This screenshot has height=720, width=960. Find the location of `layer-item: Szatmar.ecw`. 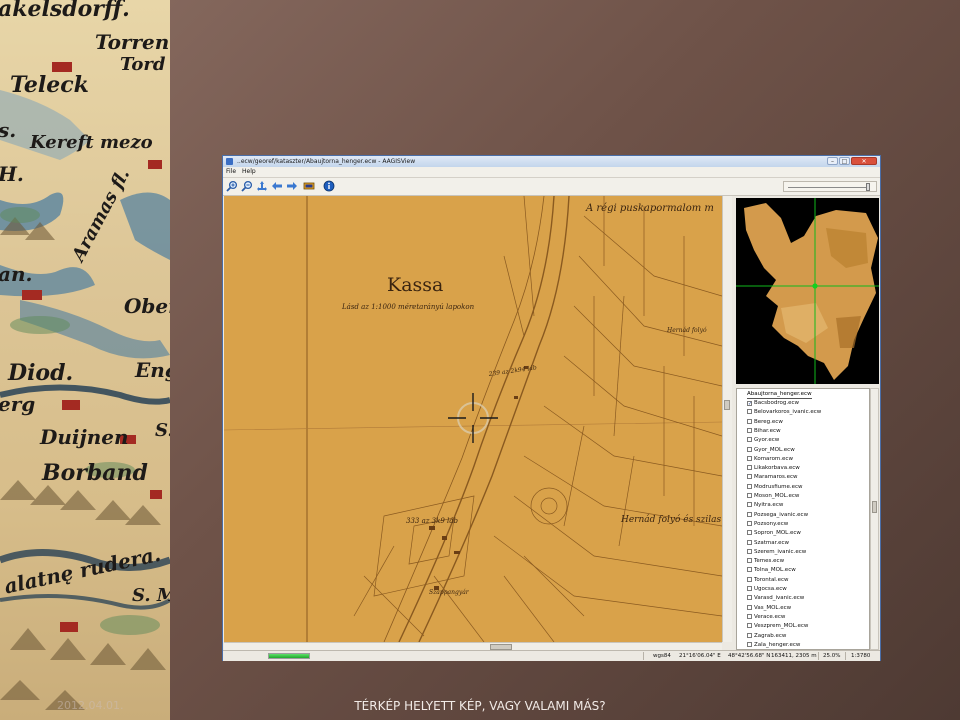

layer-item: Szatmar.ecw is located at coordinates (768, 543).